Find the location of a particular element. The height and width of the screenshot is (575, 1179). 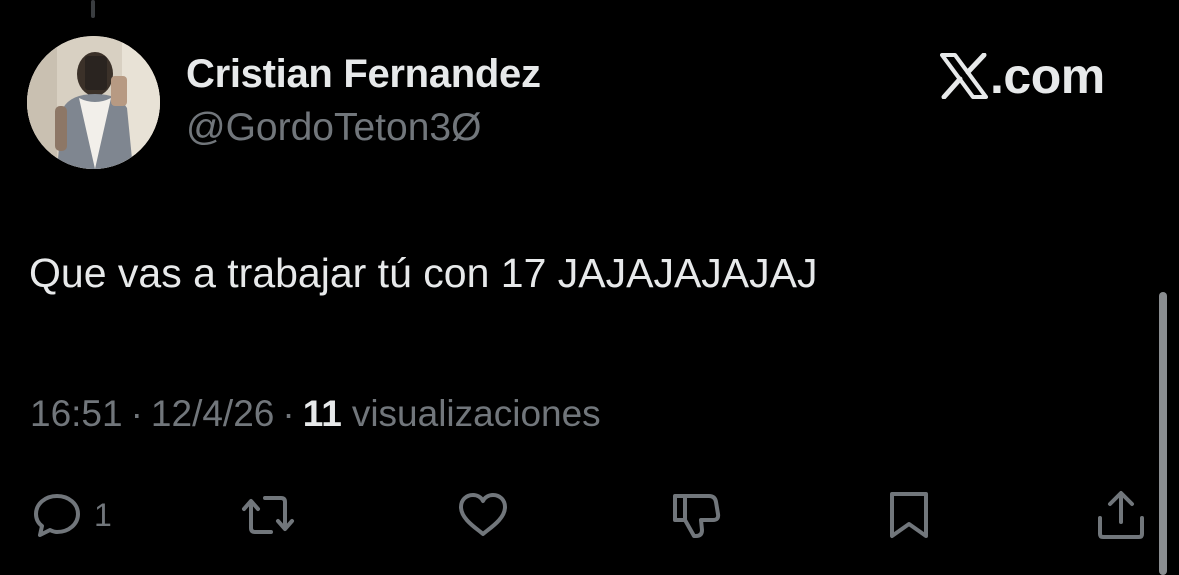

x-logo-icon is located at coordinates (964, 76).